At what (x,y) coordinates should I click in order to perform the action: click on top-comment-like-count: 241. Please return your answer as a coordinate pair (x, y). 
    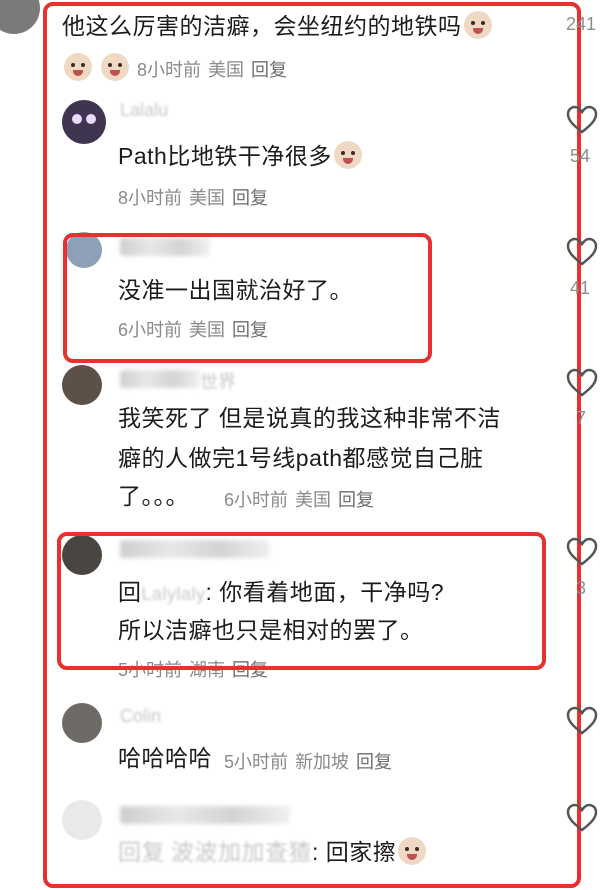
    Looking at the image, I should click on (581, 24).